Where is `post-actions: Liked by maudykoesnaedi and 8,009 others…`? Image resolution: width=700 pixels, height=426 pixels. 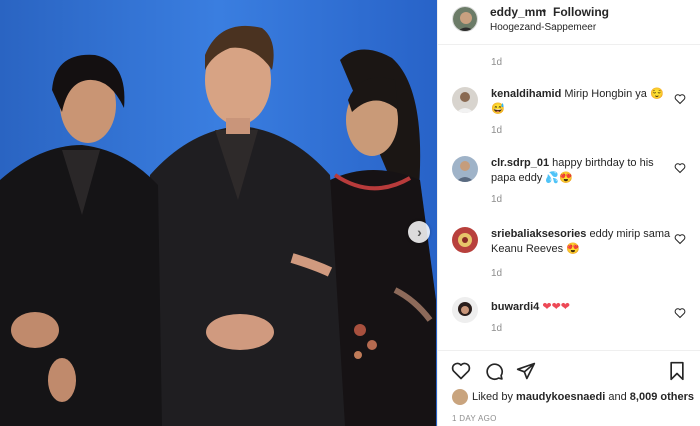
post-actions: Liked by maudykoesnaedi and 8,009 others… is located at coordinates (569, 388).